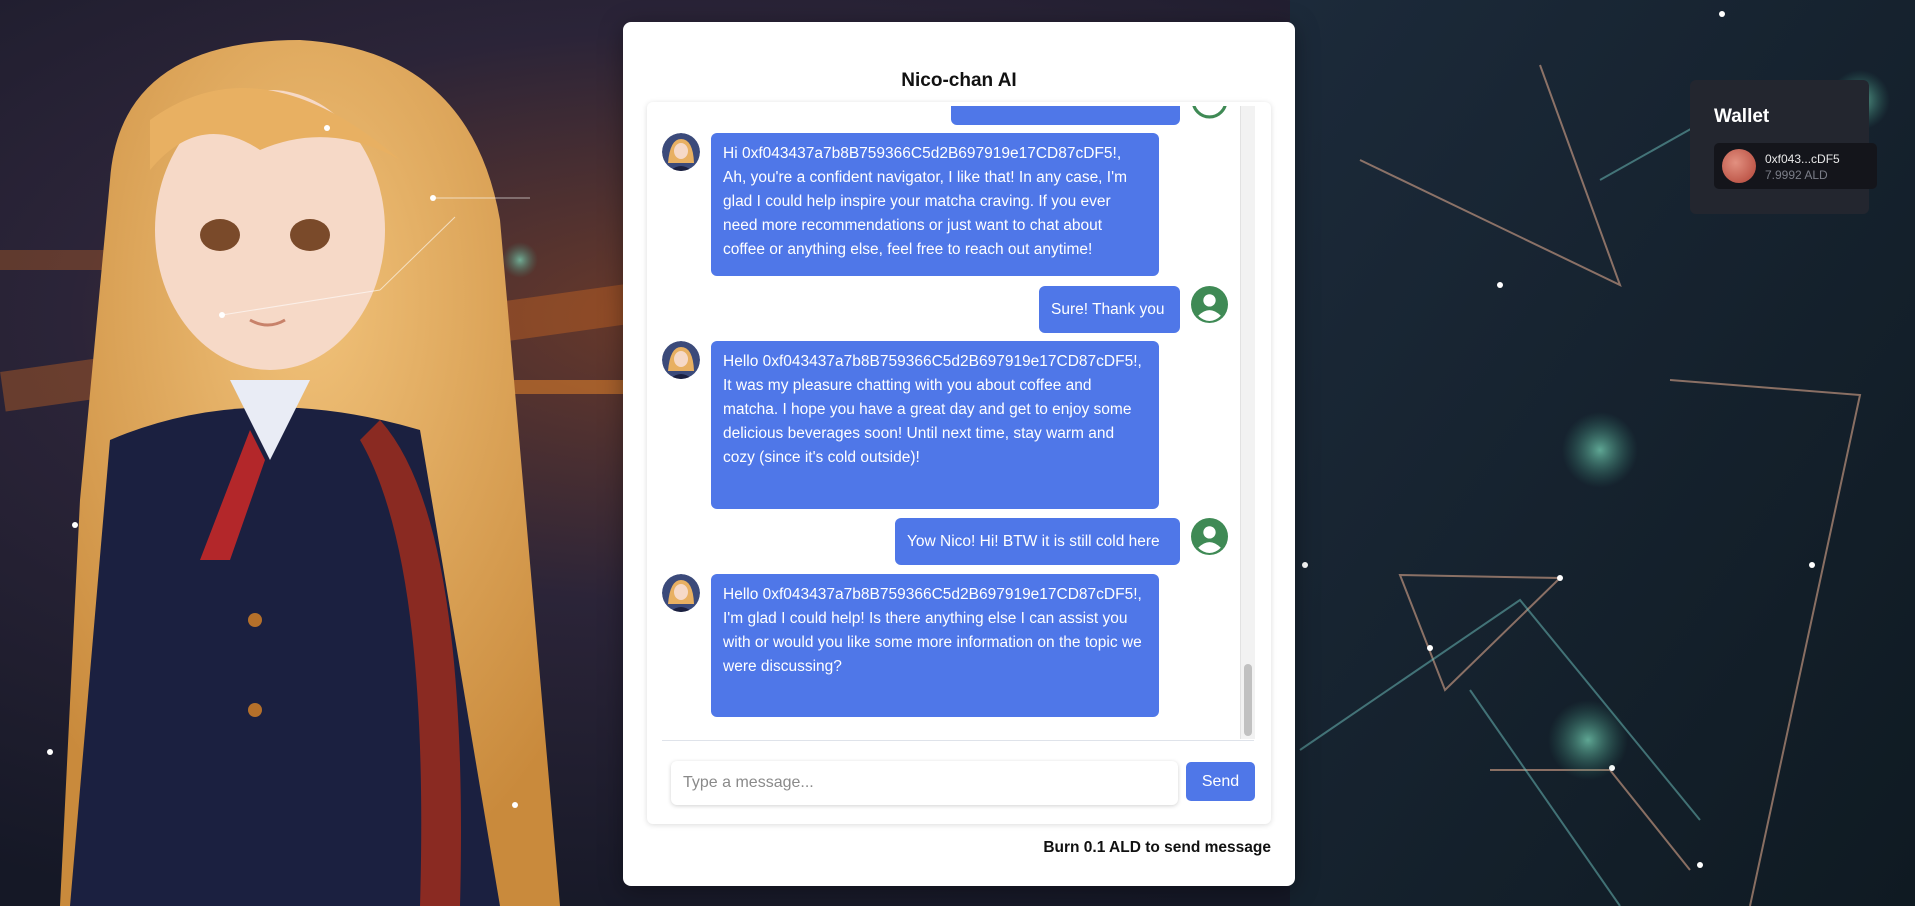 The height and width of the screenshot is (906, 1915). I want to click on message-input-wrapper, so click(924, 783).